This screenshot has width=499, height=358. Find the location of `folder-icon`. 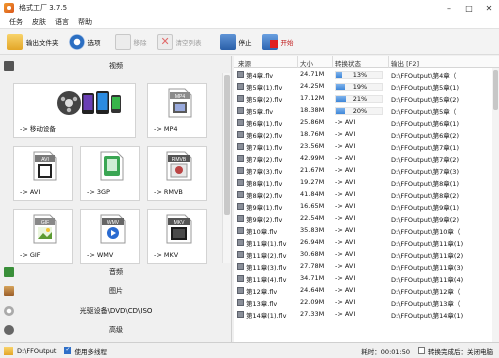

folder-icon is located at coordinates (8, 350).